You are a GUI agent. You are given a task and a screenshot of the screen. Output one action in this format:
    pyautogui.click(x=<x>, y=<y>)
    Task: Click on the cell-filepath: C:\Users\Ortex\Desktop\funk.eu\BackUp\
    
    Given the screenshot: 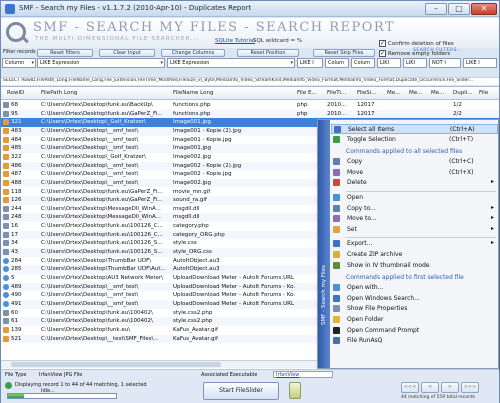 What is the action you would take?
    pyautogui.click(x=97, y=105)
    